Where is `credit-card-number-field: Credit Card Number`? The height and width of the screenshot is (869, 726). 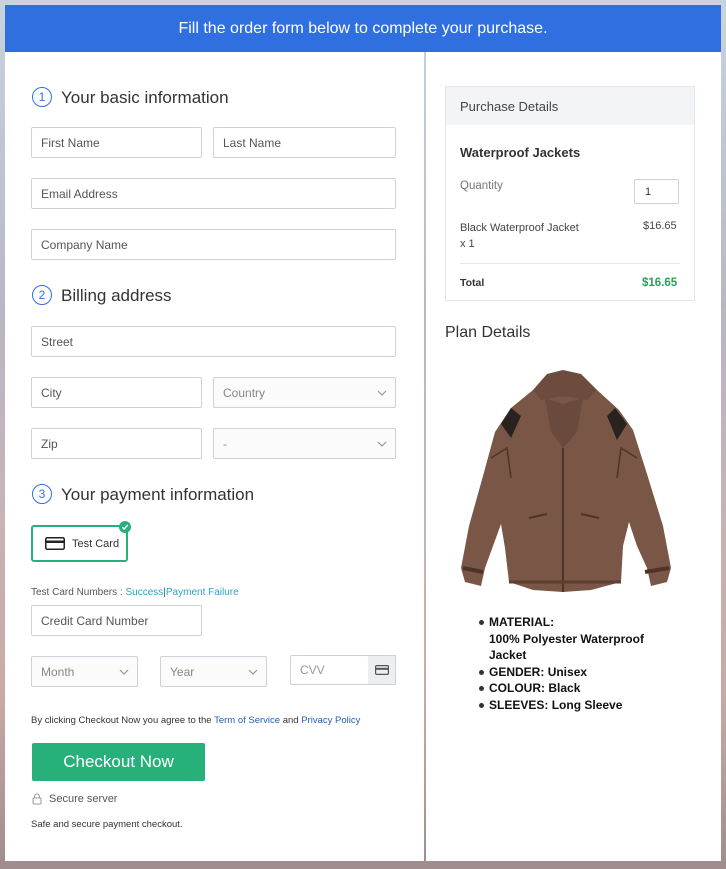
credit-card-number-field: Credit Card Number is located at coordinates (116, 620).